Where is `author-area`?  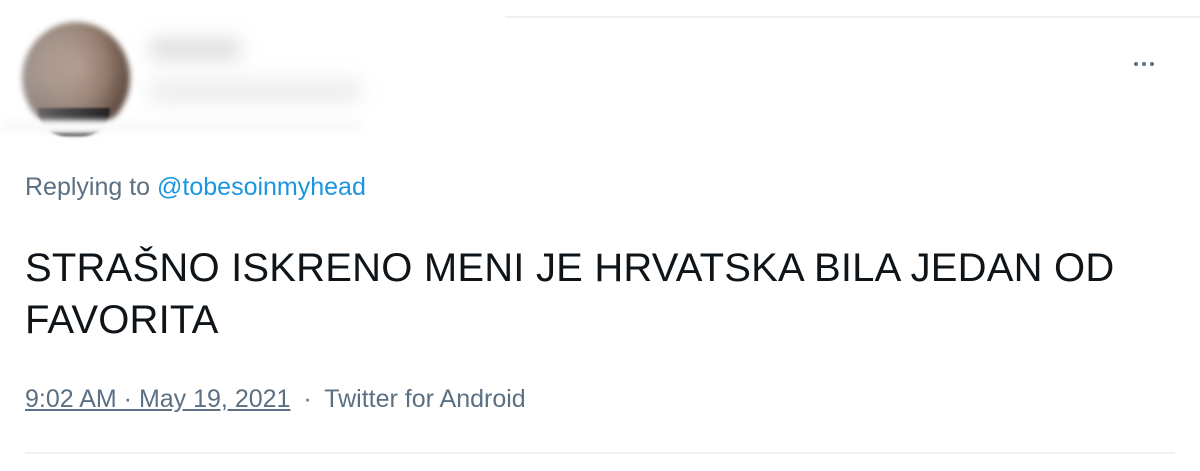
author-area is located at coordinates (260, 70).